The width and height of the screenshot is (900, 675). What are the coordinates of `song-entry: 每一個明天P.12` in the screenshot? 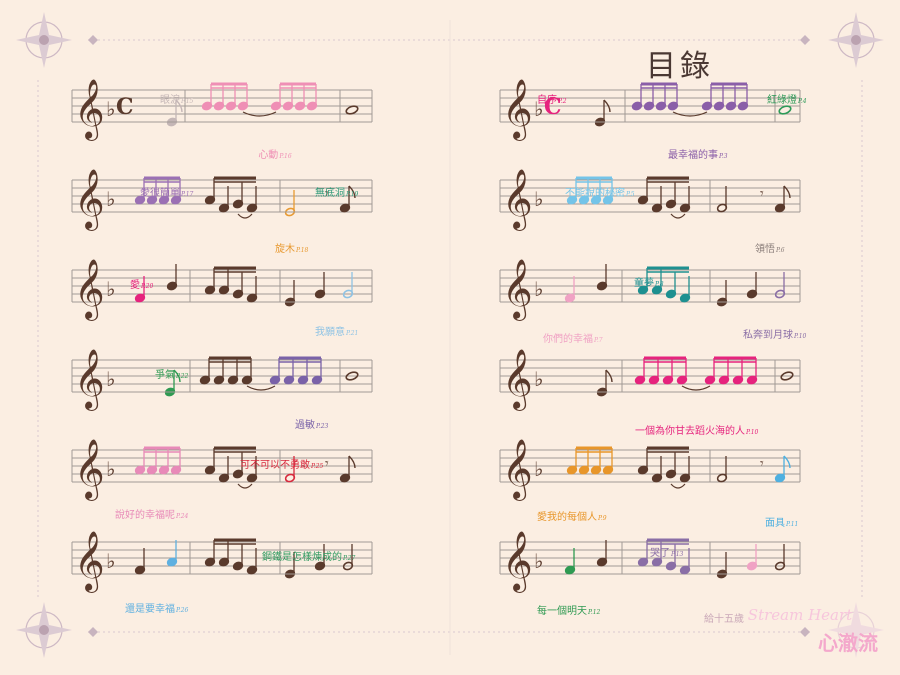 It's located at (569, 610).